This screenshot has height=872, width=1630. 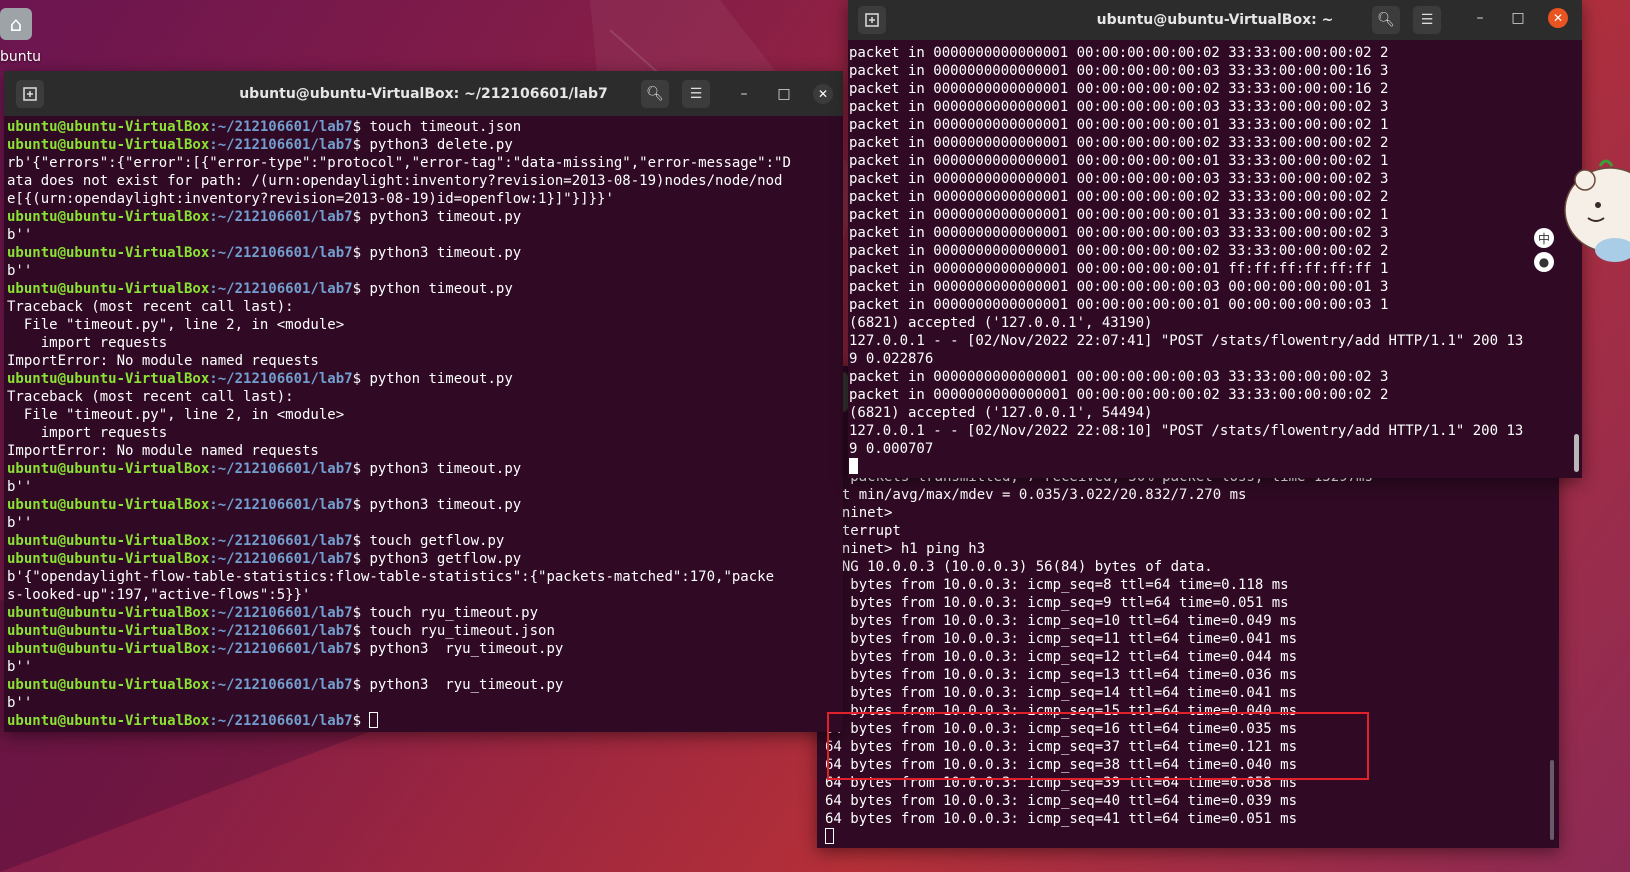 I want to click on ryu-scrollbar, so click(x=1576, y=453).